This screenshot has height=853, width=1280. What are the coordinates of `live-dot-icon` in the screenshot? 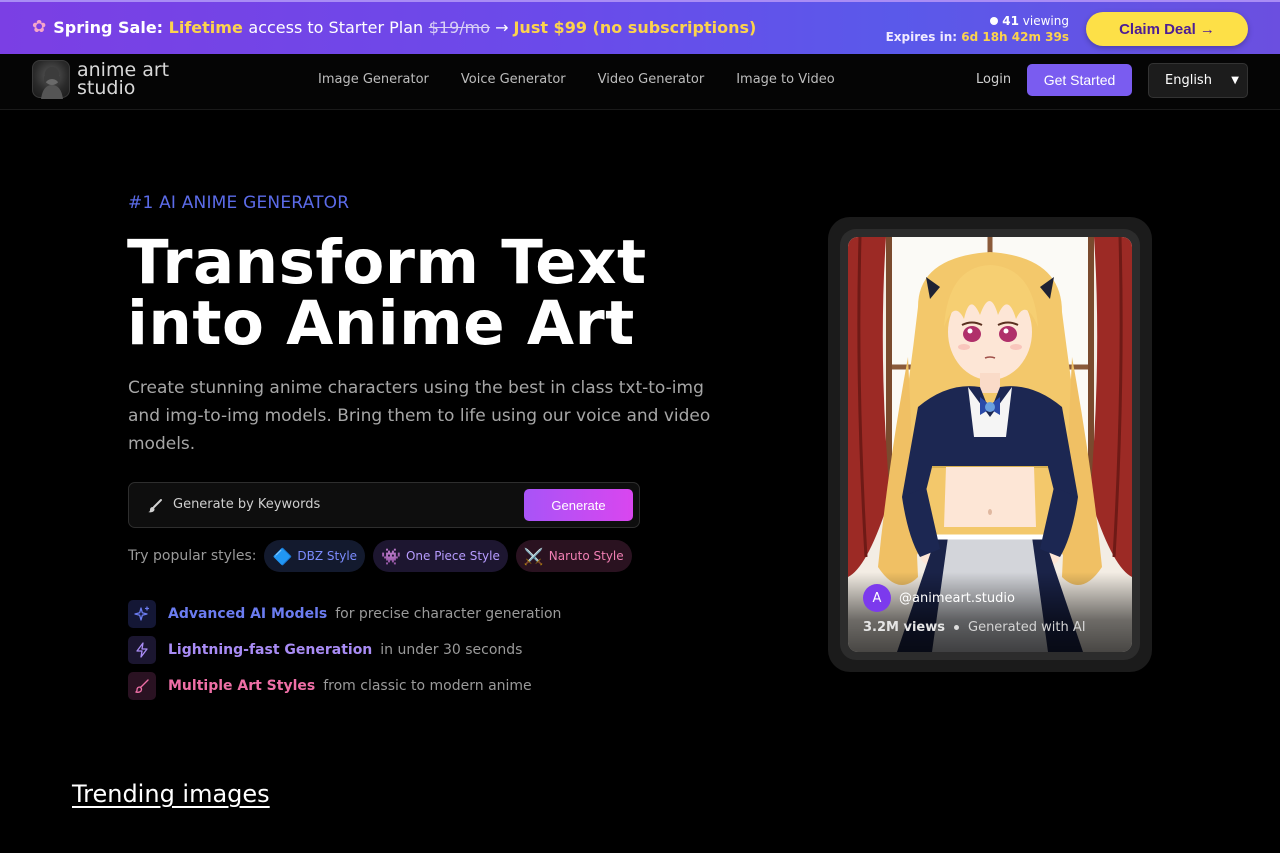 It's located at (994, 21).